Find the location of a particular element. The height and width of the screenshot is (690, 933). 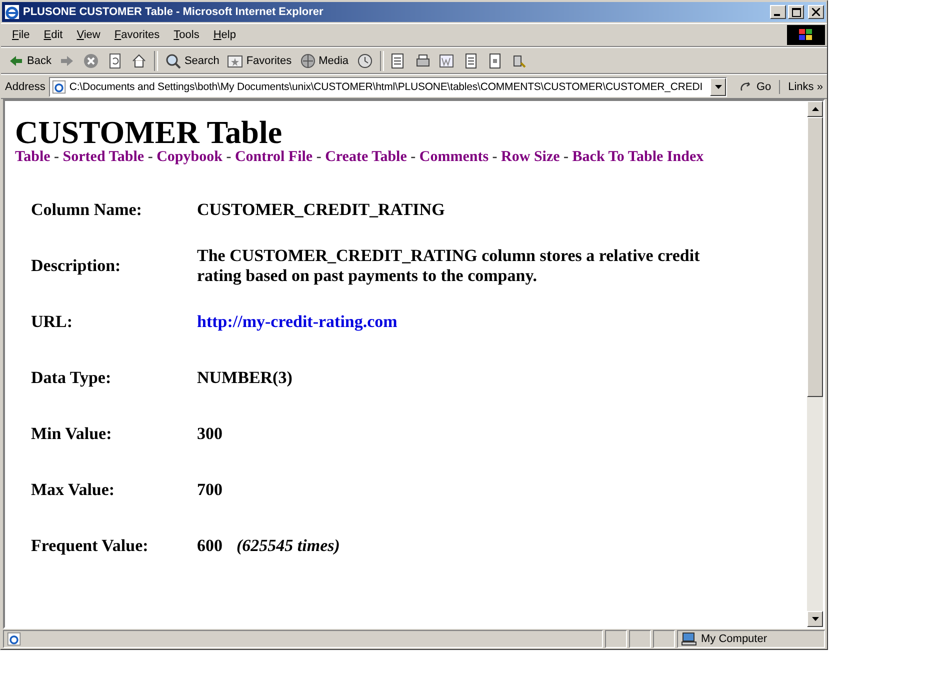

address-field: C:\Documents and Settings\both\My Documents\unix\CUSTOMER\html\PLUSONE\tables\COMMENTS\CUSTOMER\CUSTOMER_CREDI is located at coordinates (388, 86).